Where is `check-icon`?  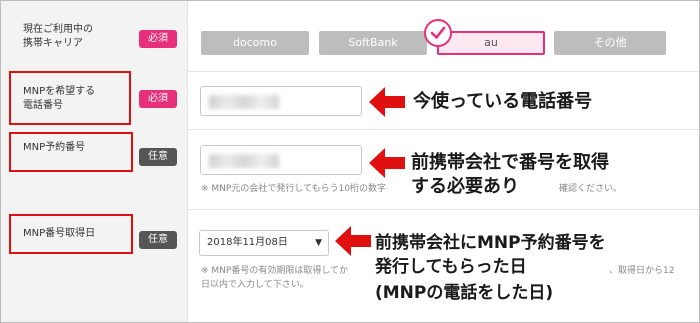 check-icon is located at coordinates (438, 33).